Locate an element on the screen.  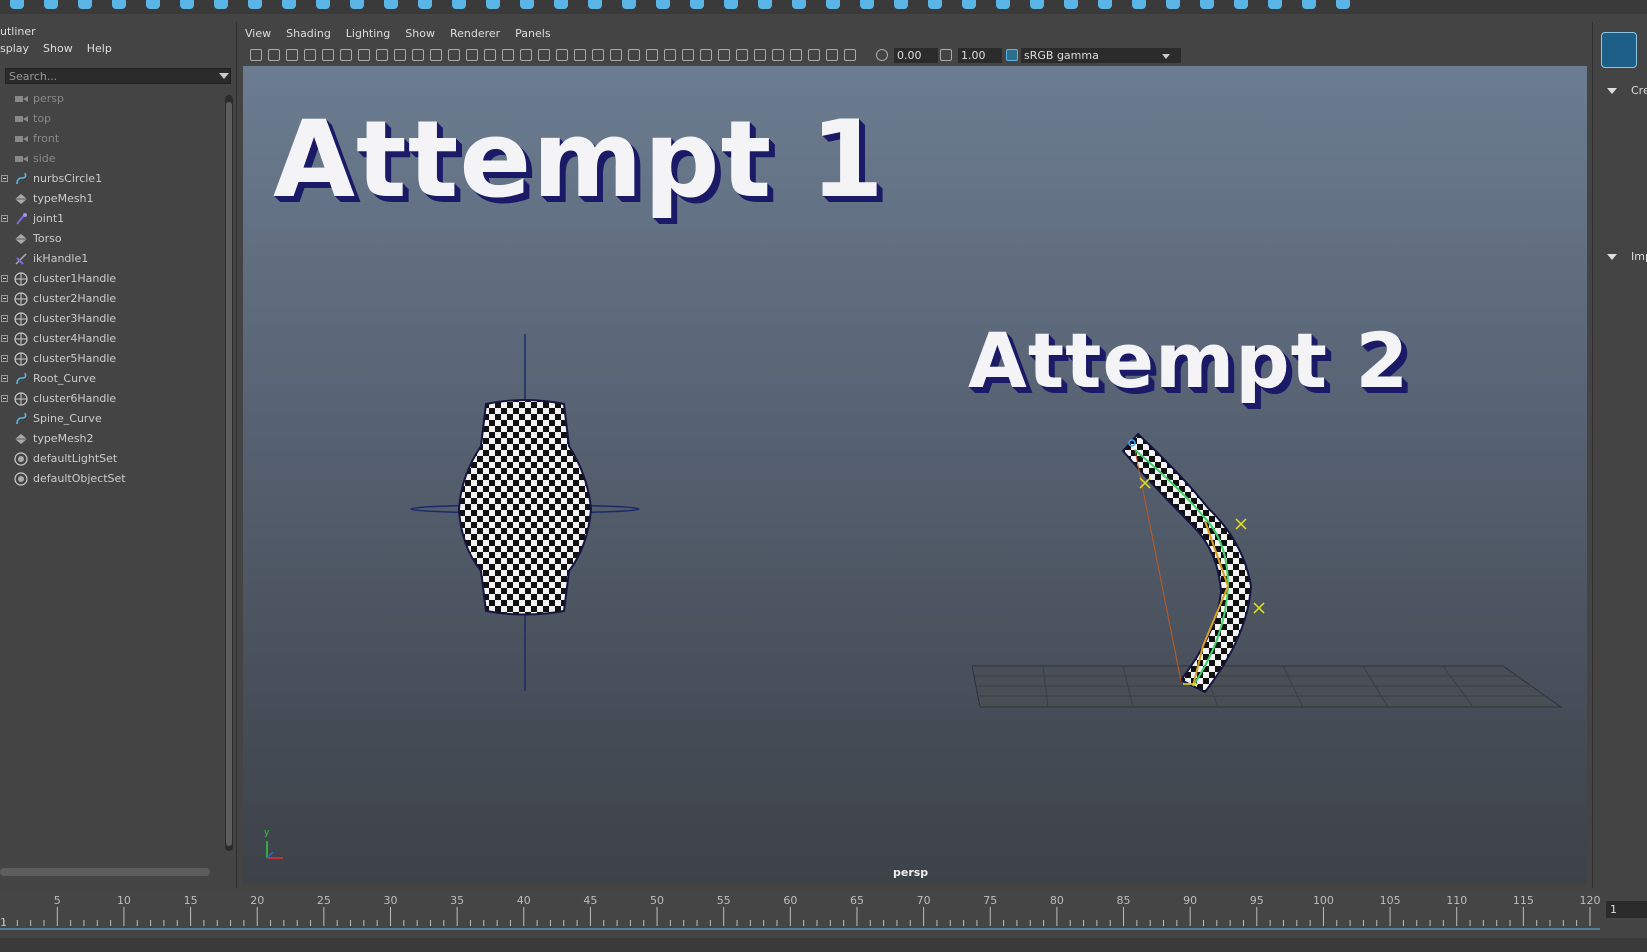
exposure-icon is located at coordinates (882, 55).